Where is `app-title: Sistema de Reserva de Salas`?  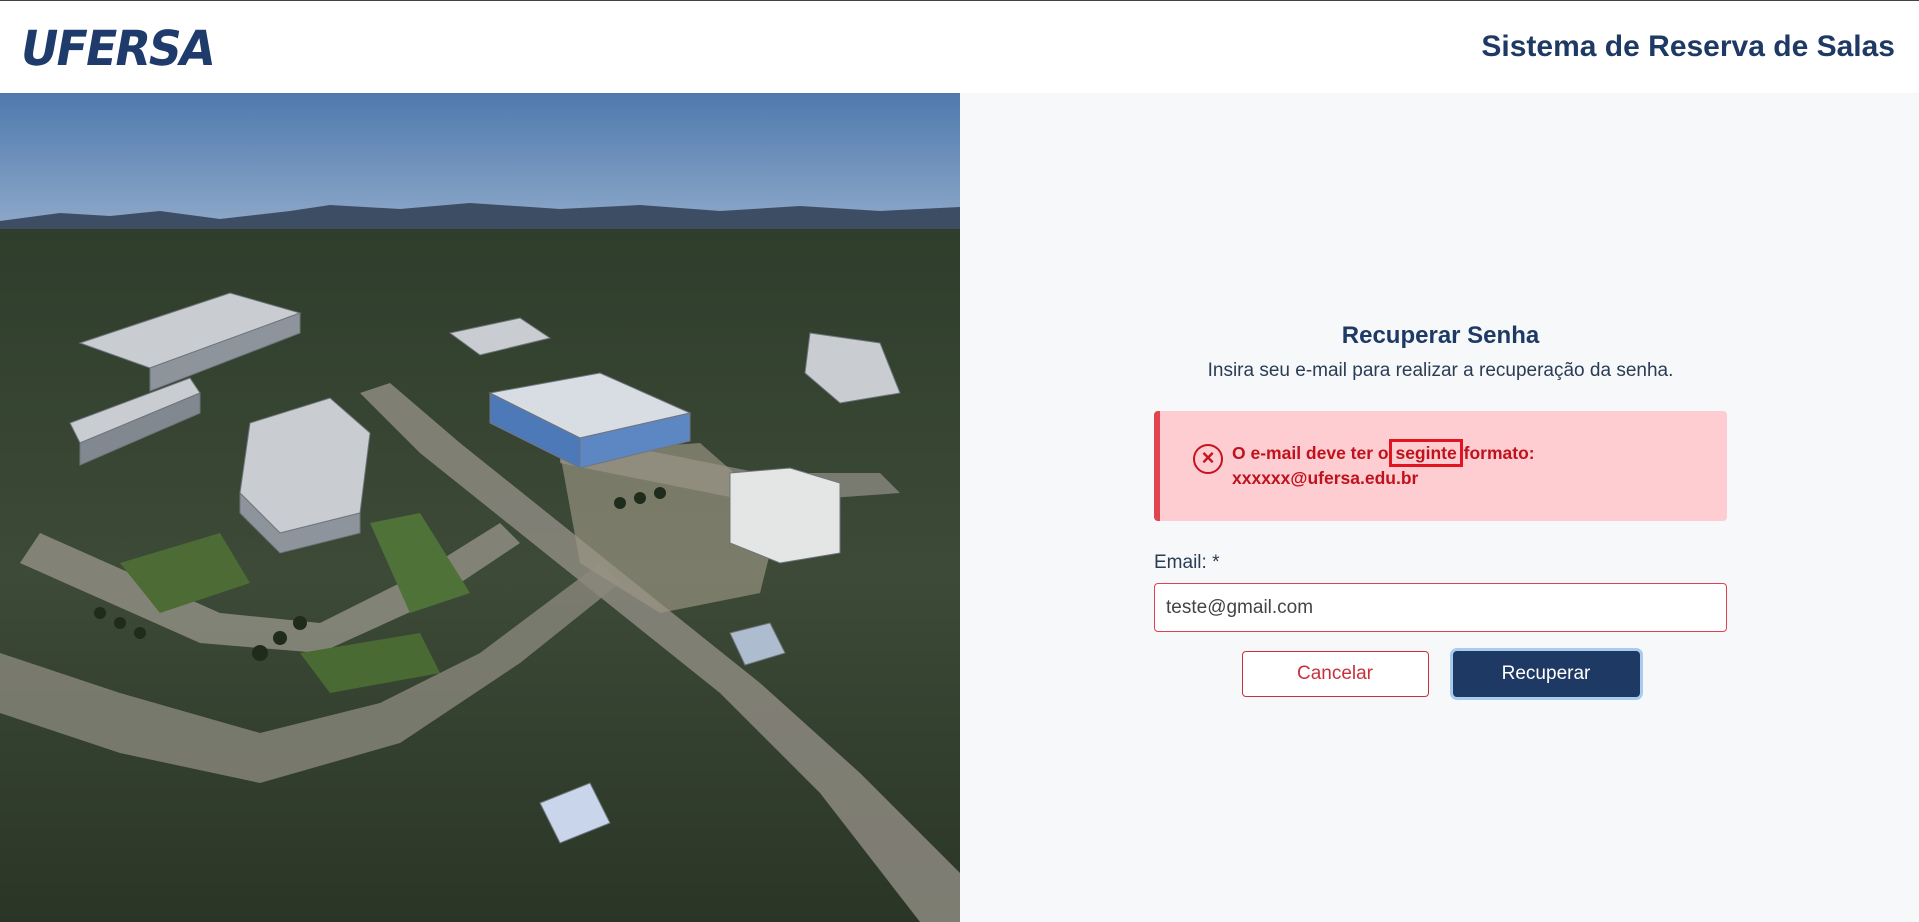
app-title: Sistema de Reserva de Salas is located at coordinates (1688, 46).